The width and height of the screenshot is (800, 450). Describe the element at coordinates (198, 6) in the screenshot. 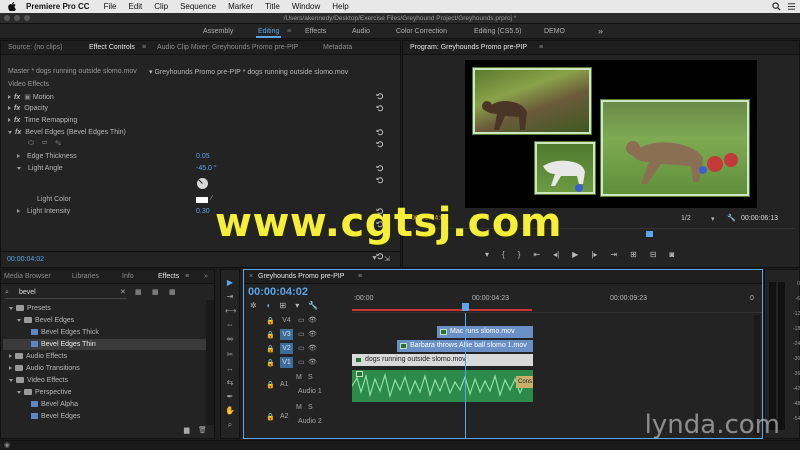

I see `menu-sequence: Sequence` at that location.